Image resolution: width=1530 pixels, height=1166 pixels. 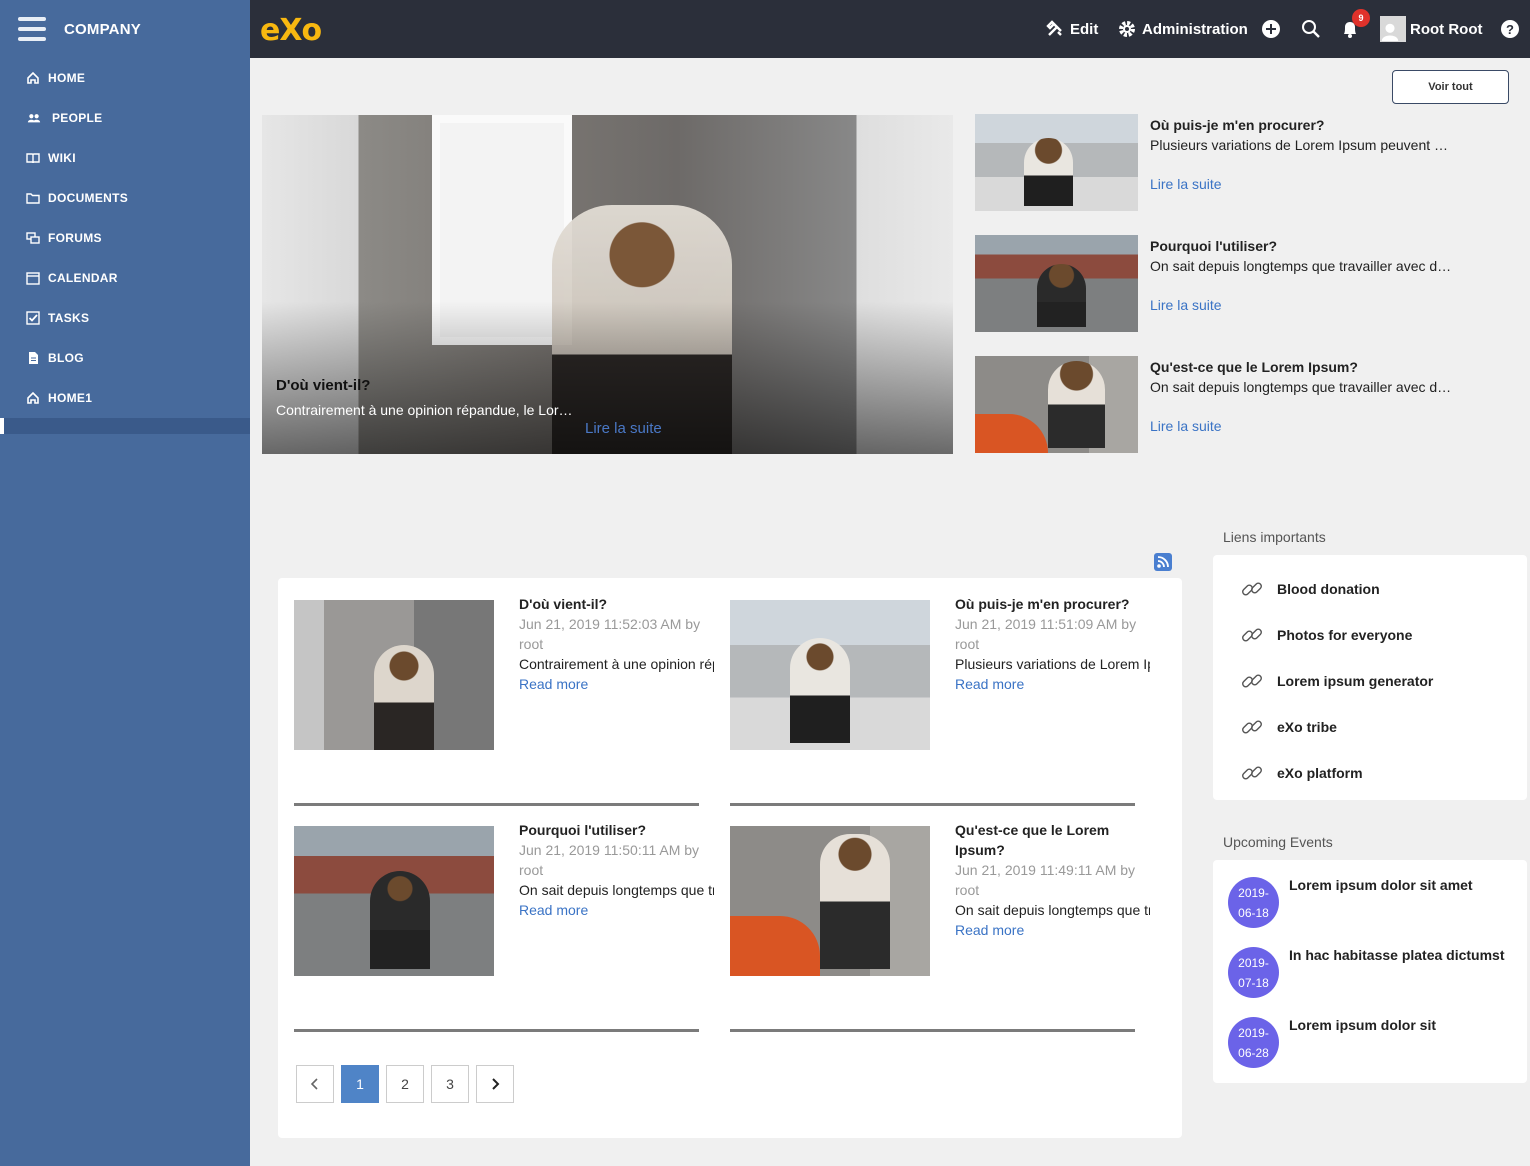 I want to click on news-summary: Contrairement à une opinion répandue, so click(x=616, y=664).